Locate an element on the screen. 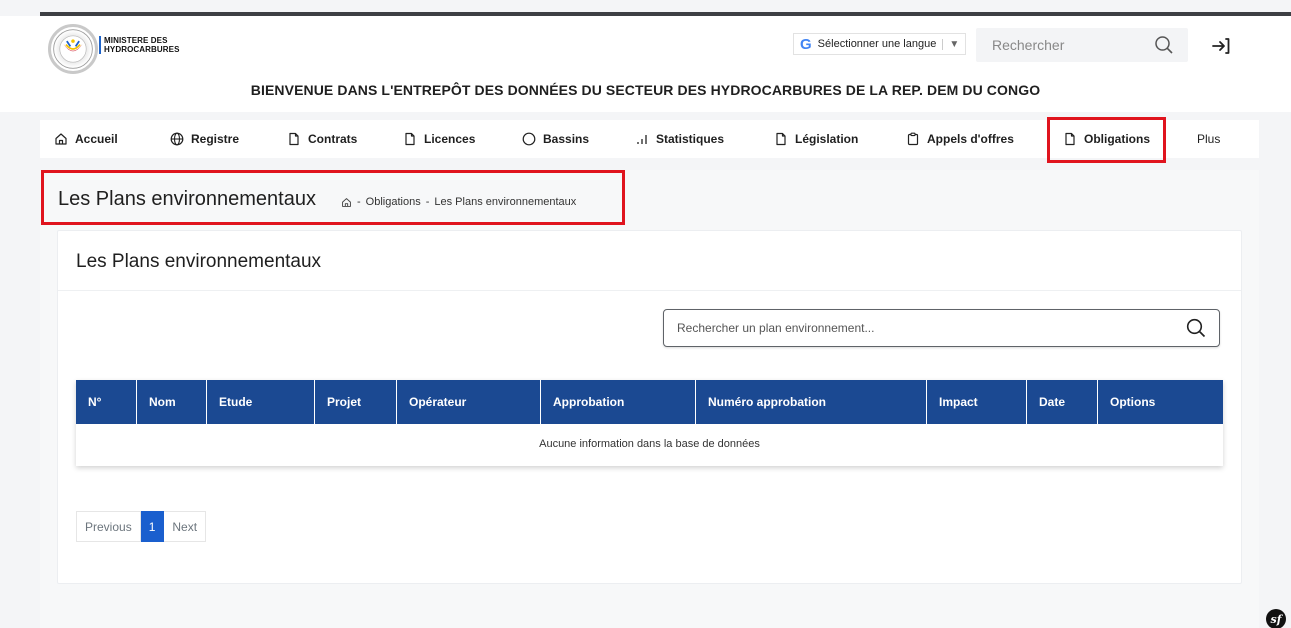 The width and height of the screenshot is (1291, 628). nav-label-appels-offres: Appels d'offres is located at coordinates (970, 139).